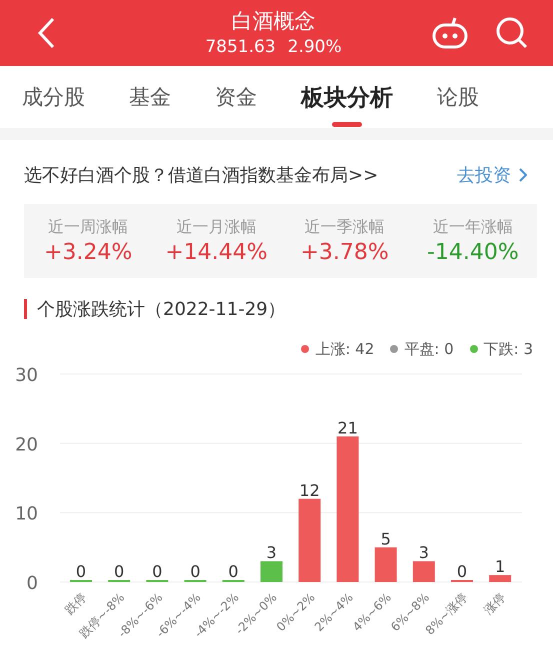  Describe the element at coordinates (449, 33) in the screenshot. I see `robot-icon` at that location.